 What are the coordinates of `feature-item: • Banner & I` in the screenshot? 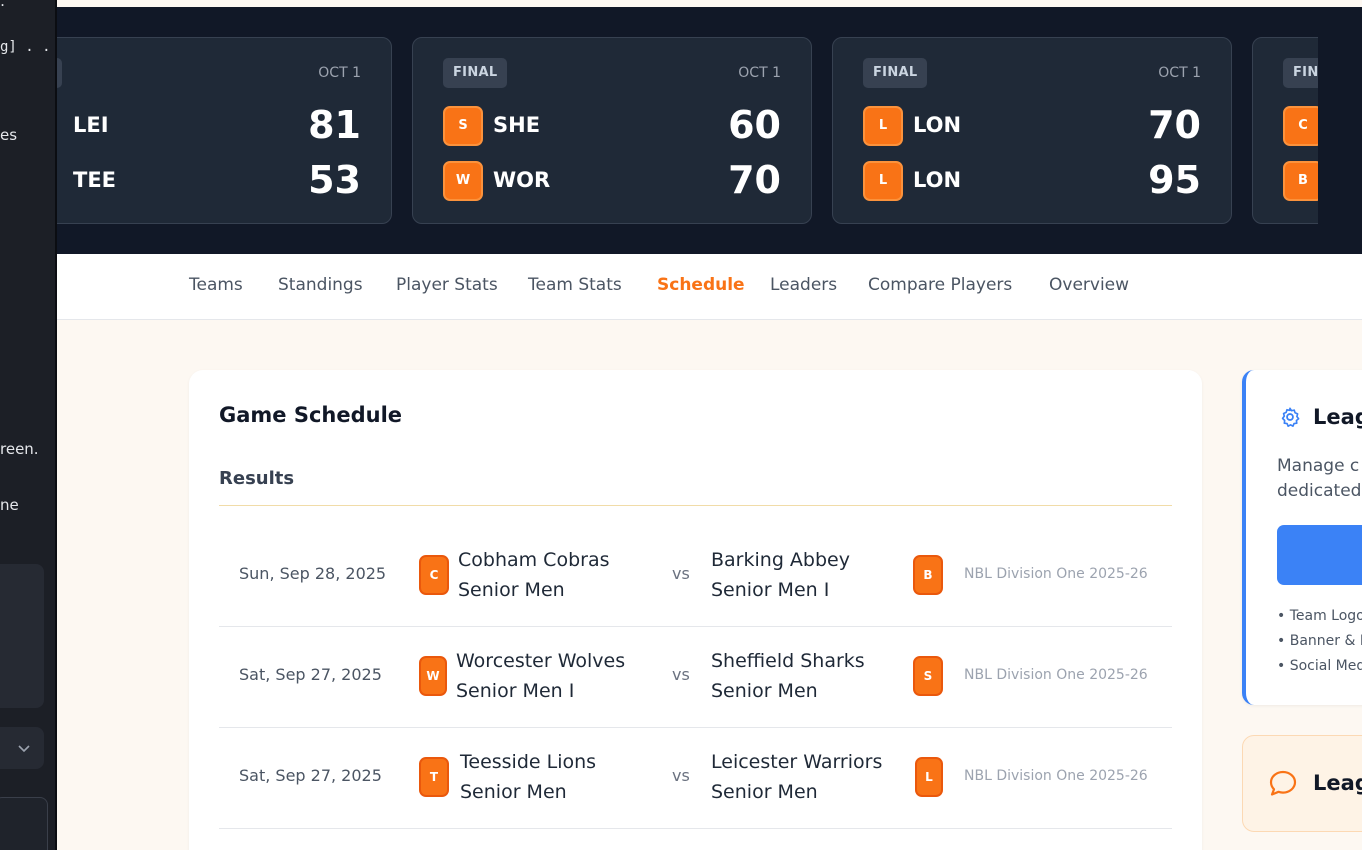 It's located at (1319, 641).